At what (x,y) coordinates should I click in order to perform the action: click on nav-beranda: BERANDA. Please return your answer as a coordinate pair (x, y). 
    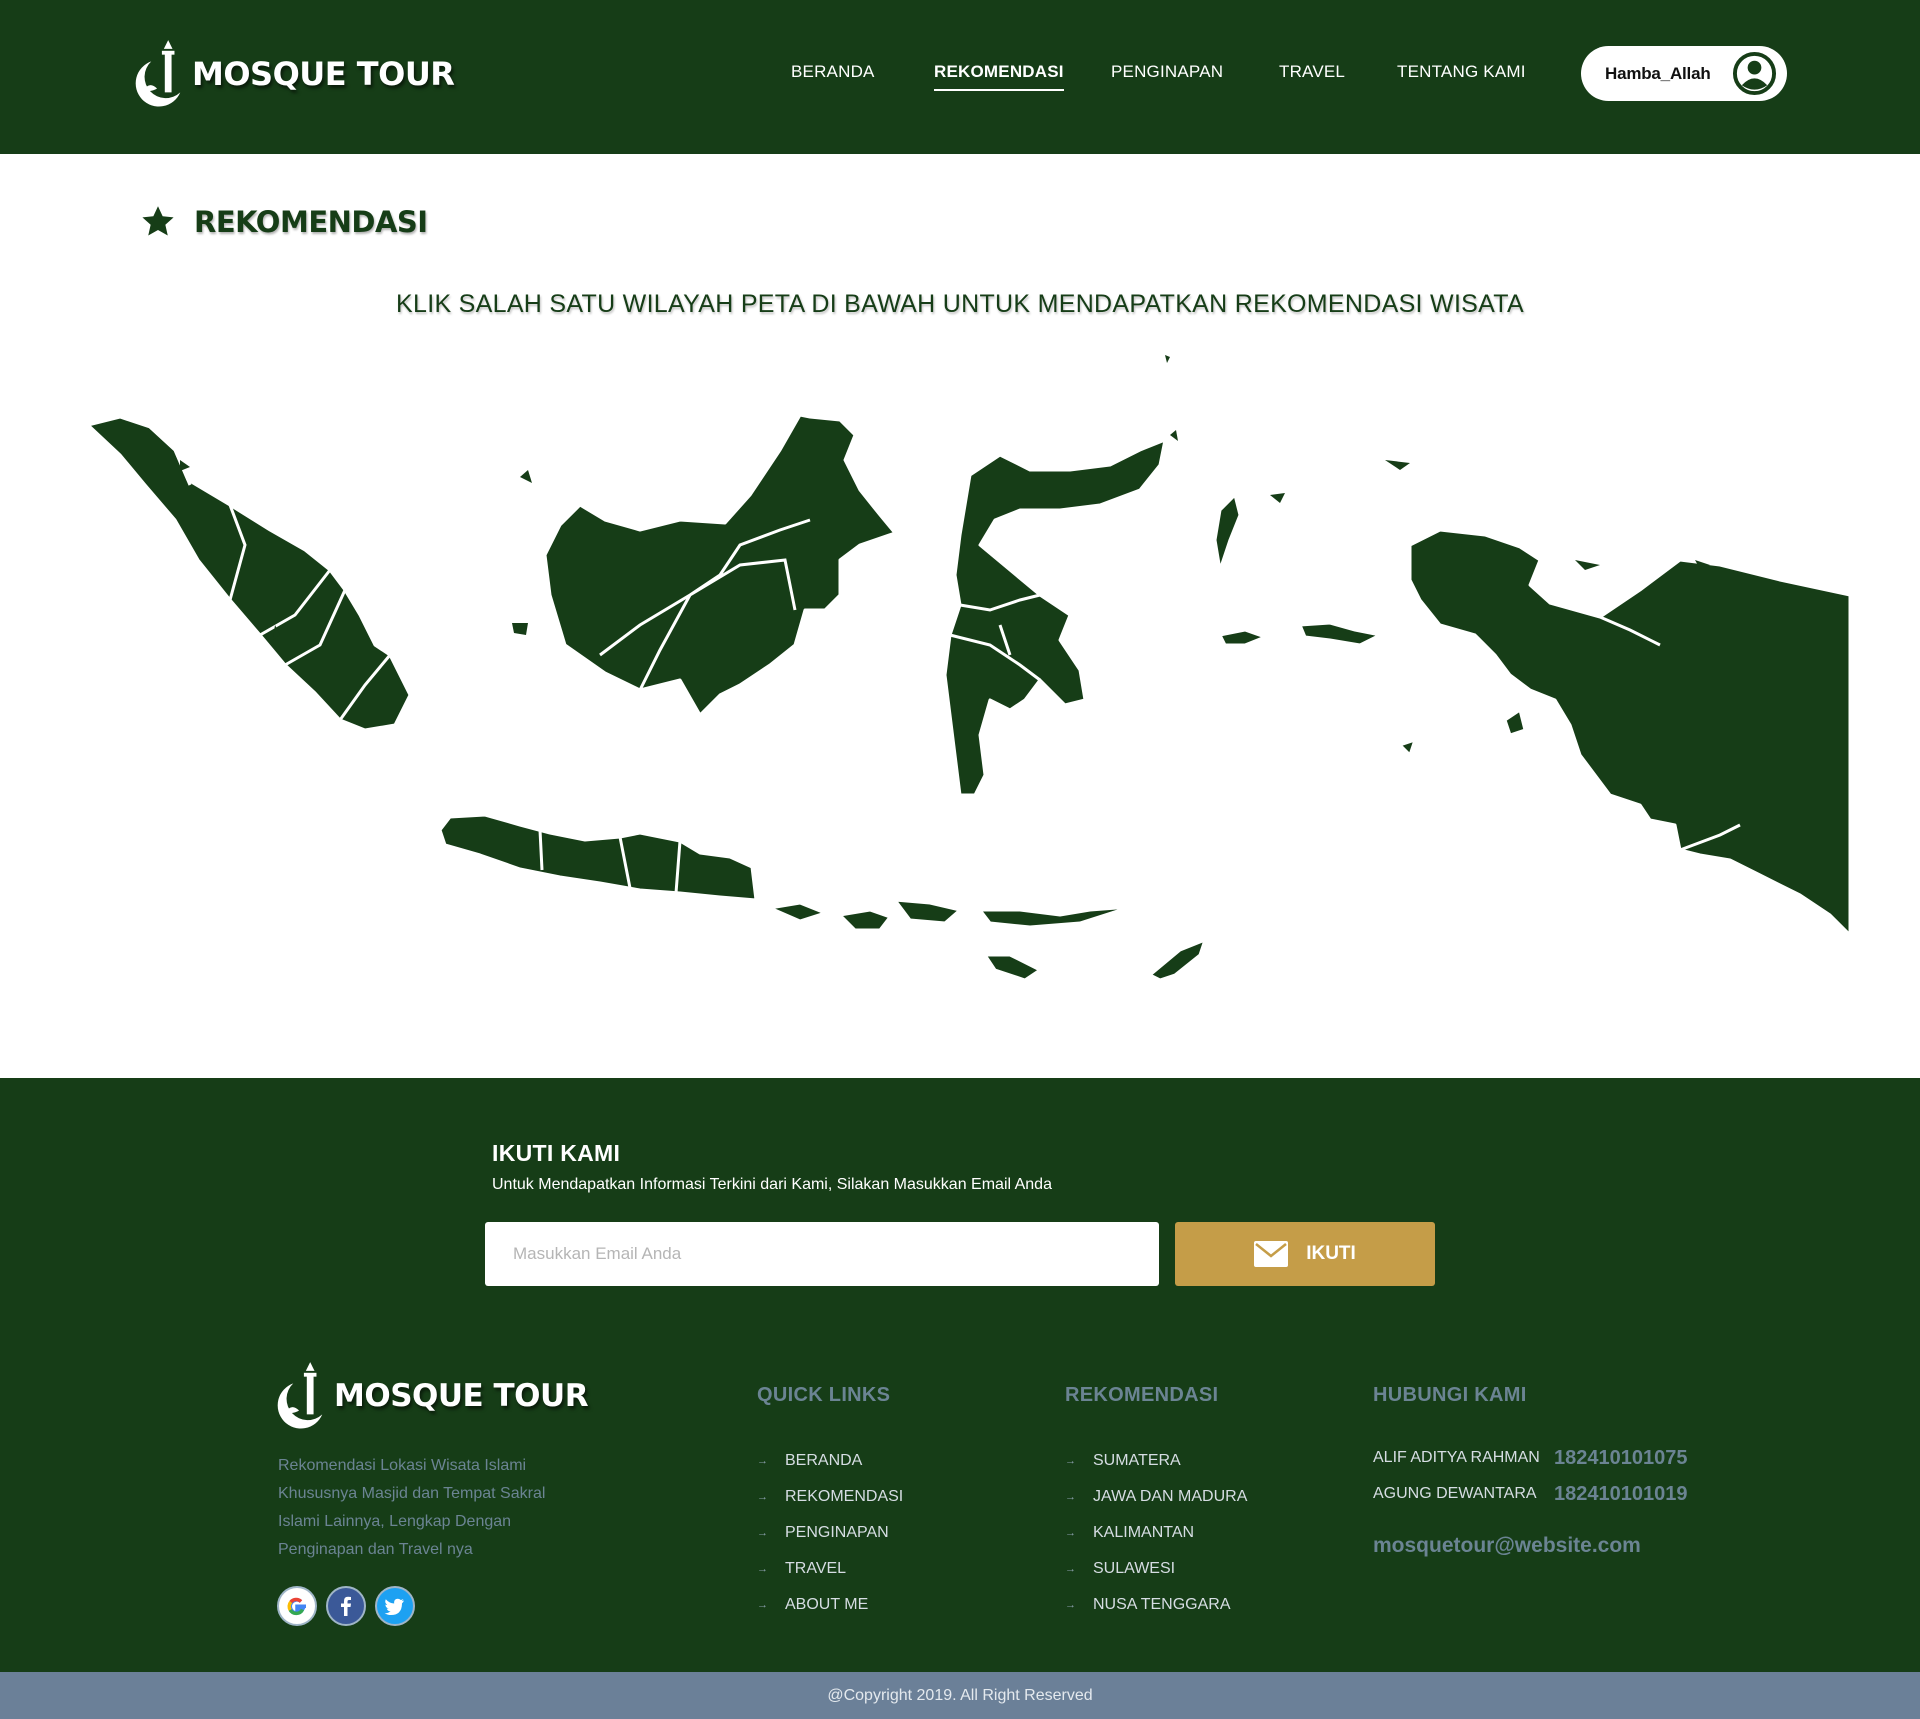
    Looking at the image, I should click on (833, 72).